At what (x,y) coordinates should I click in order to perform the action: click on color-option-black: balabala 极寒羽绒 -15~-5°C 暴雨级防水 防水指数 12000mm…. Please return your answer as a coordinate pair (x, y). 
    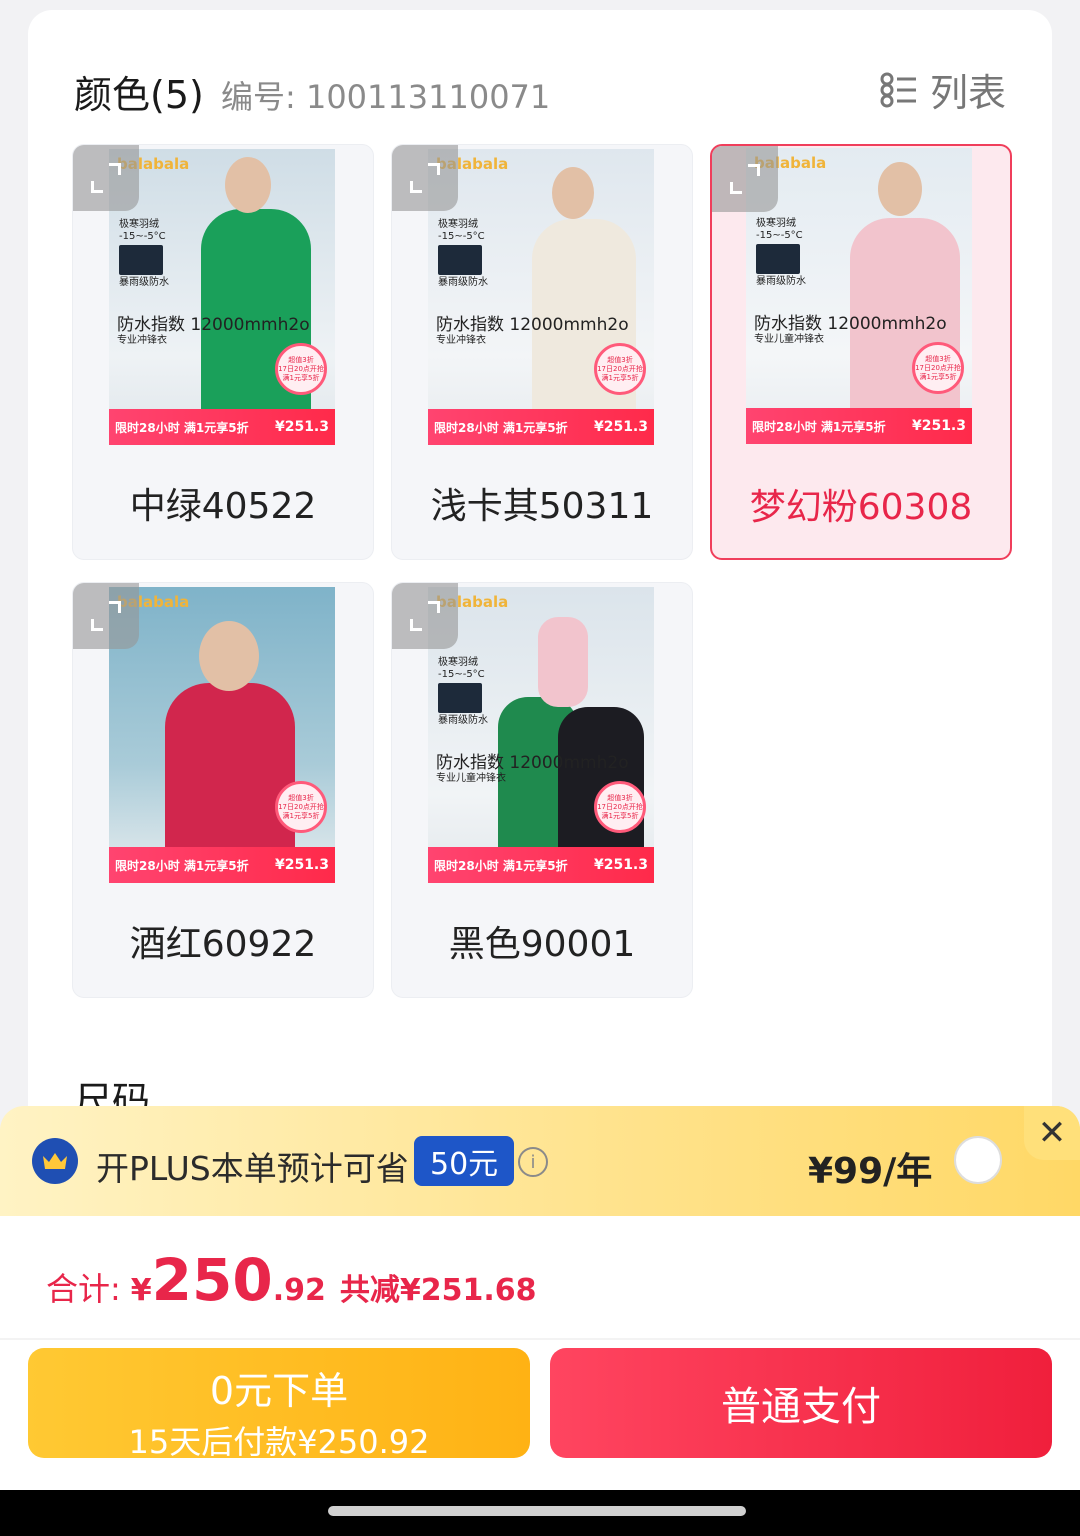
    Looking at the image, I should click on (542, 790).